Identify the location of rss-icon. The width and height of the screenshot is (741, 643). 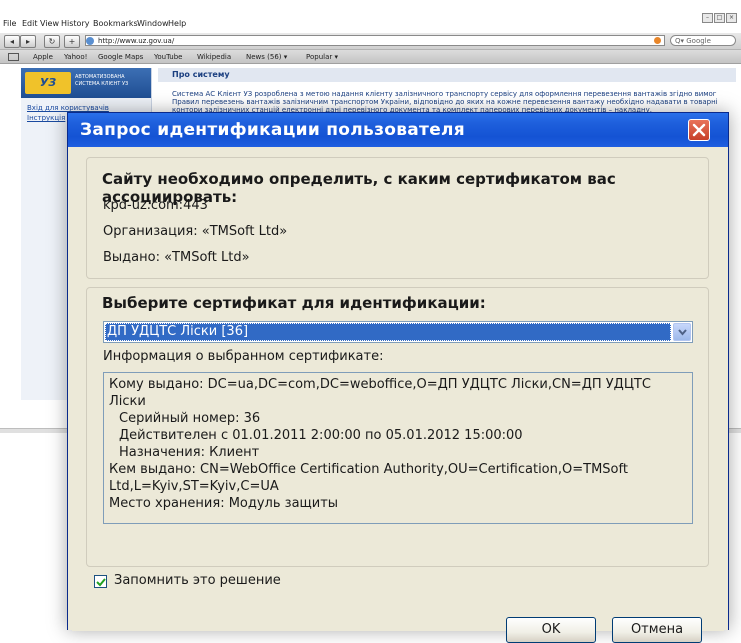
(657, 40).